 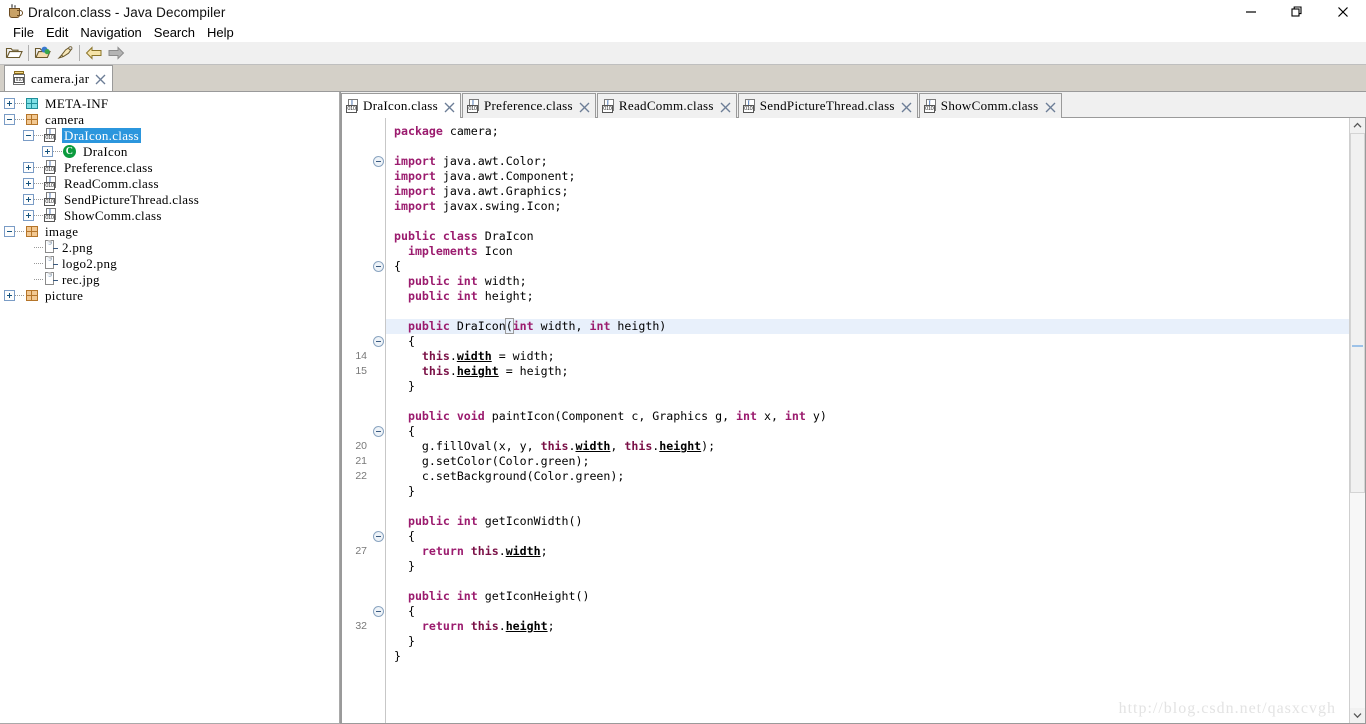 I want to click on code-line: return this.width;, so click(x=867, y=551).